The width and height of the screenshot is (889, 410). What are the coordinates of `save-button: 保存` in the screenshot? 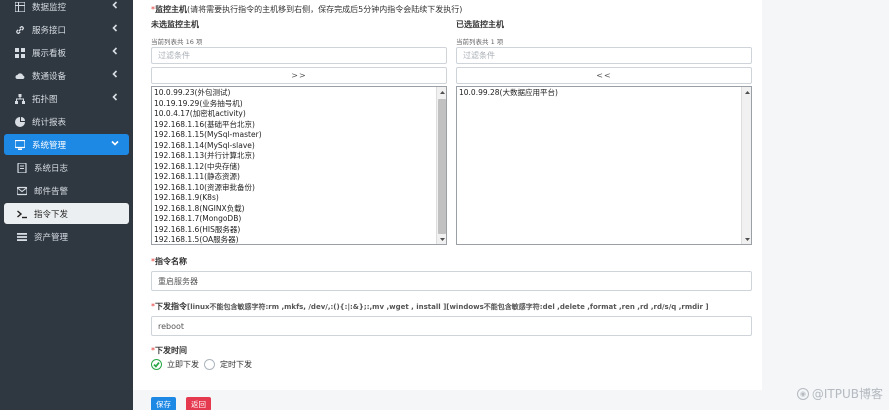 It's located at (163, 403).